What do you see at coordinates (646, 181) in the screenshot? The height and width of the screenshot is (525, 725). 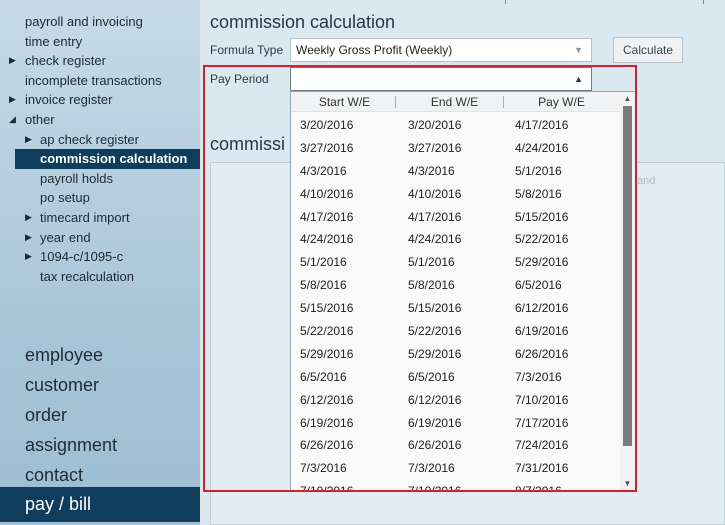 I see `panel-text: and` at bounding box center [646, 181].